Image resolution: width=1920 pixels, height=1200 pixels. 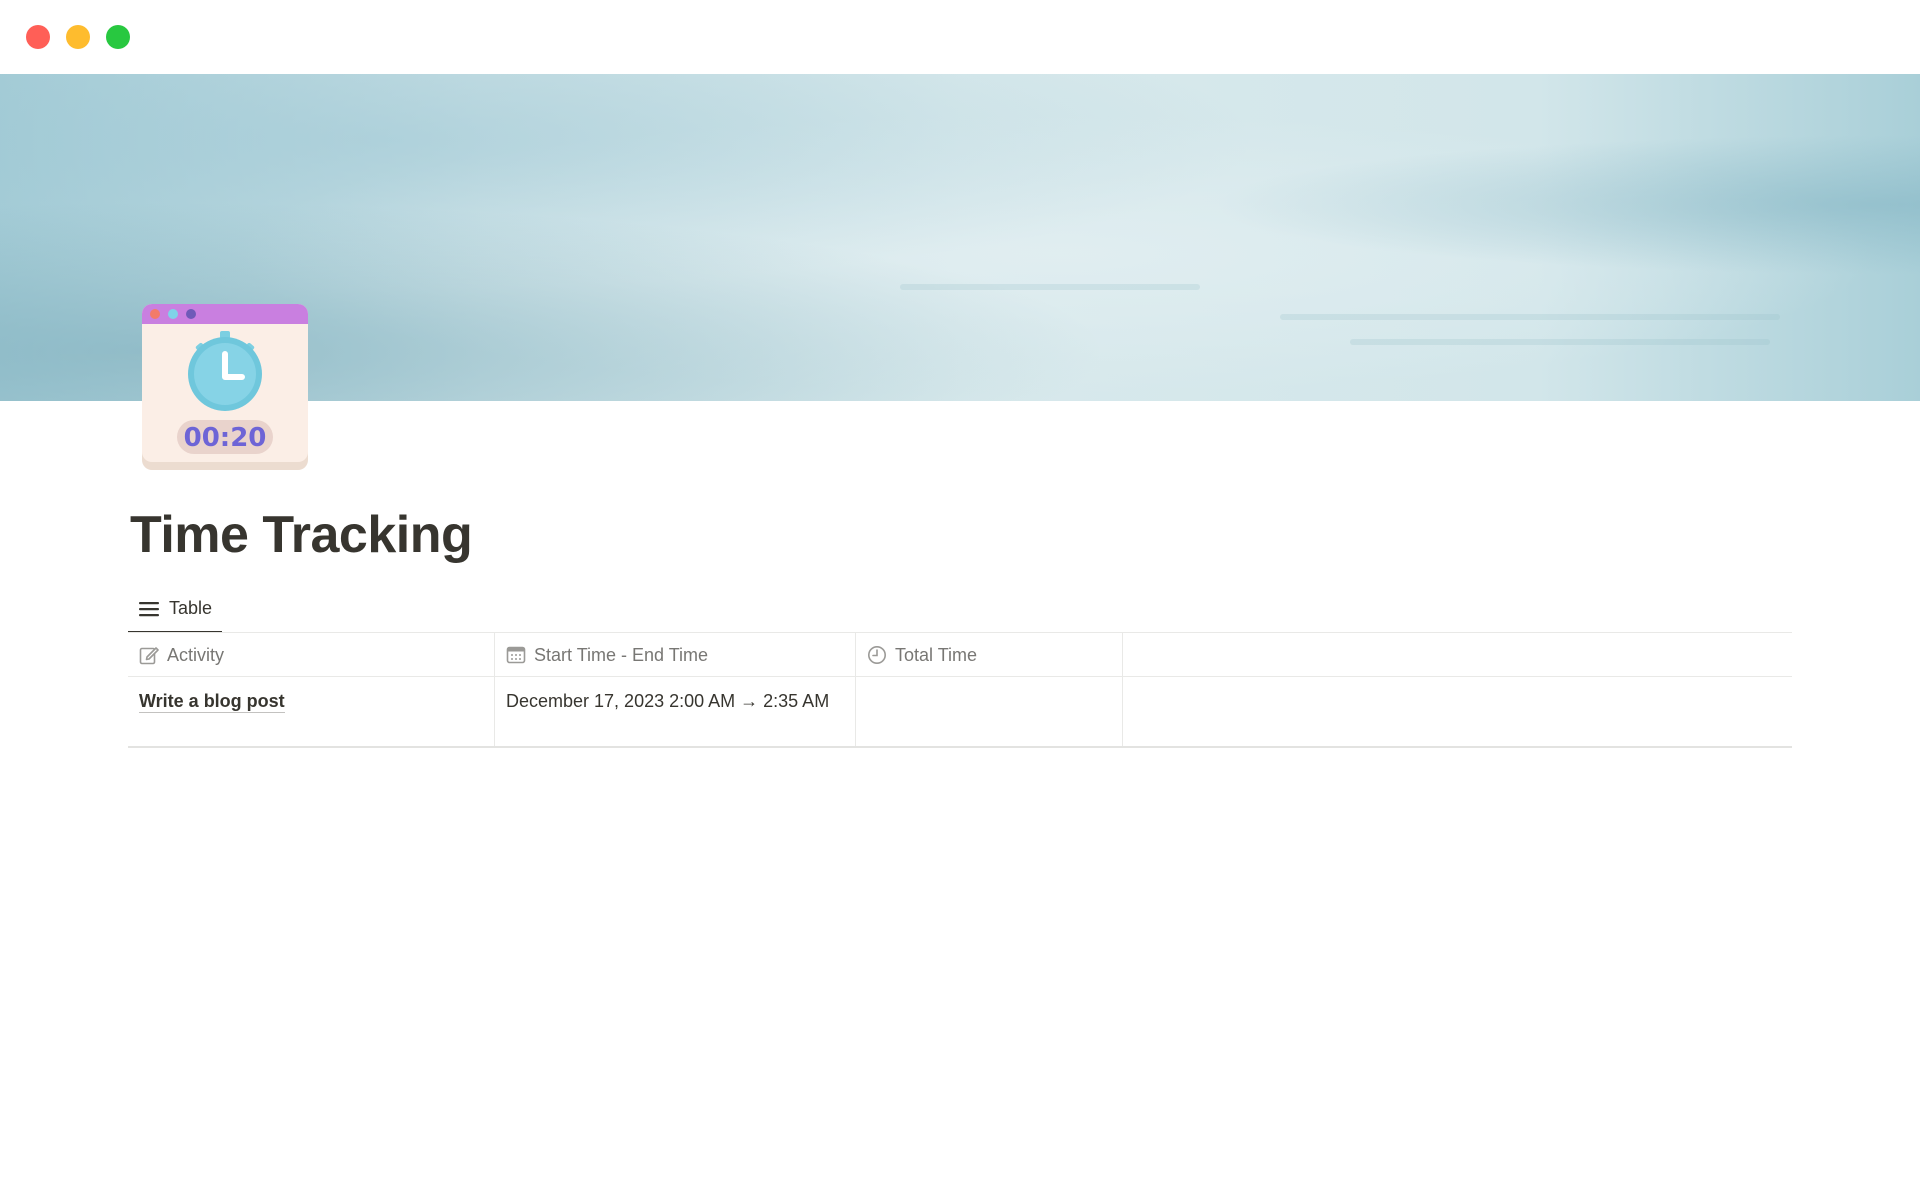 I want to click on window-maximize-button, so click(x=118, y=37).